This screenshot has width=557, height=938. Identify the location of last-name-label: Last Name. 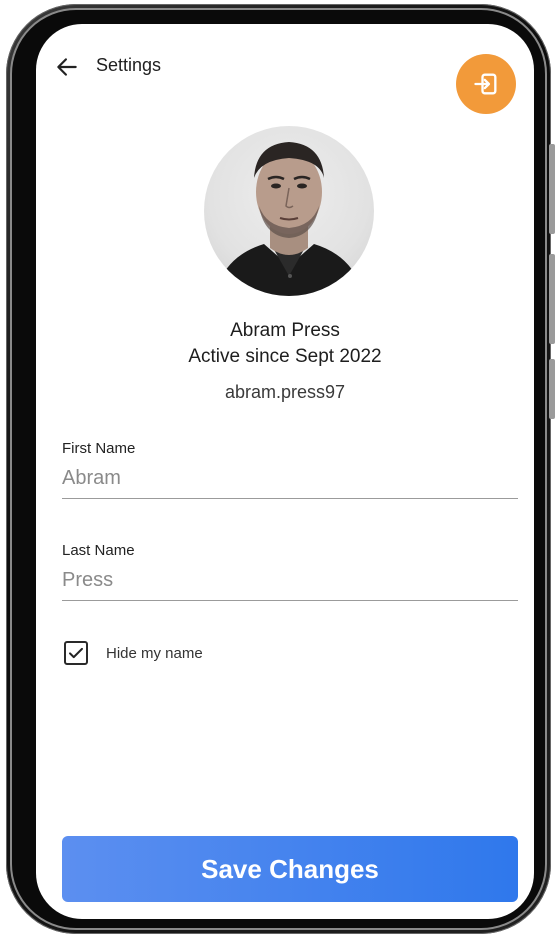
(98, 550).